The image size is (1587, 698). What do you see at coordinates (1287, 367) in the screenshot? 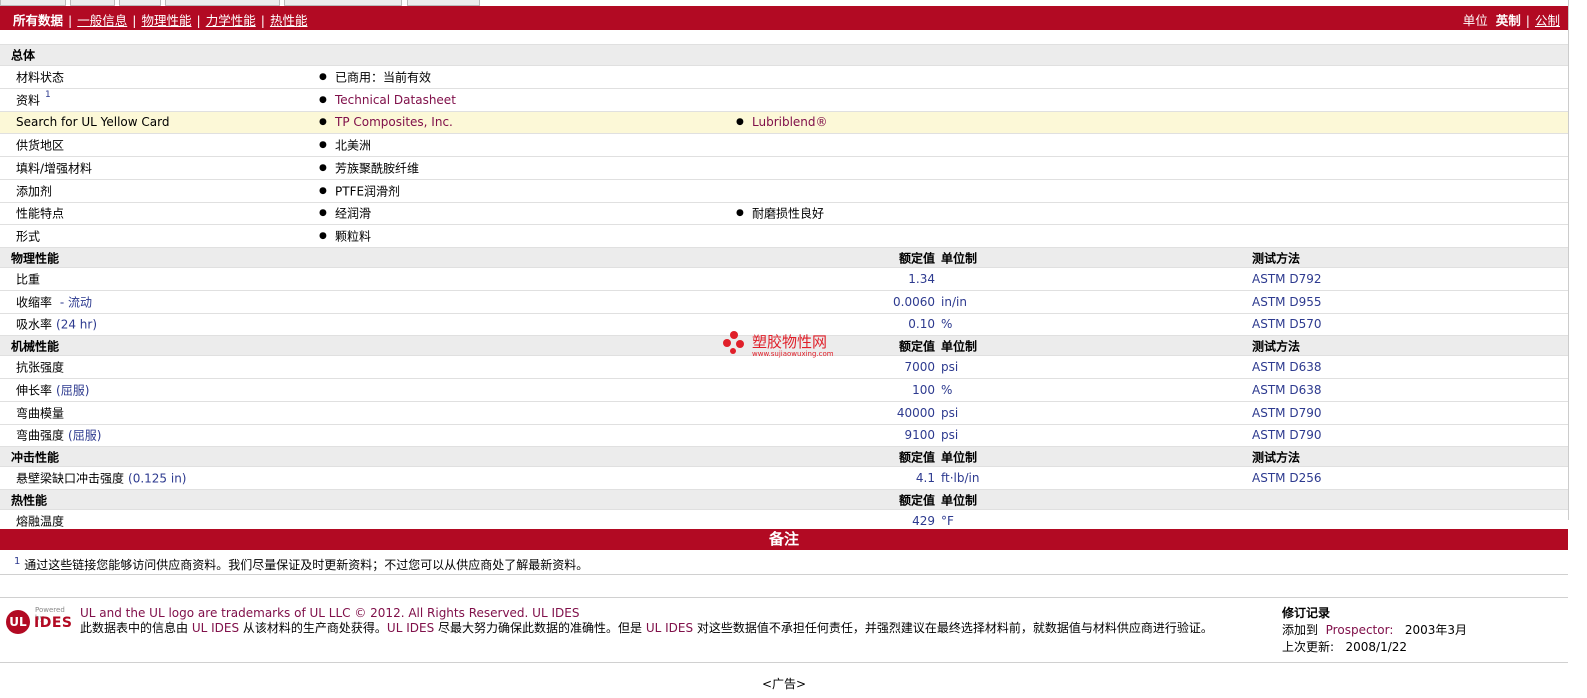
I see `test-method: ASTM D638` at bounding box center [1287, 367].